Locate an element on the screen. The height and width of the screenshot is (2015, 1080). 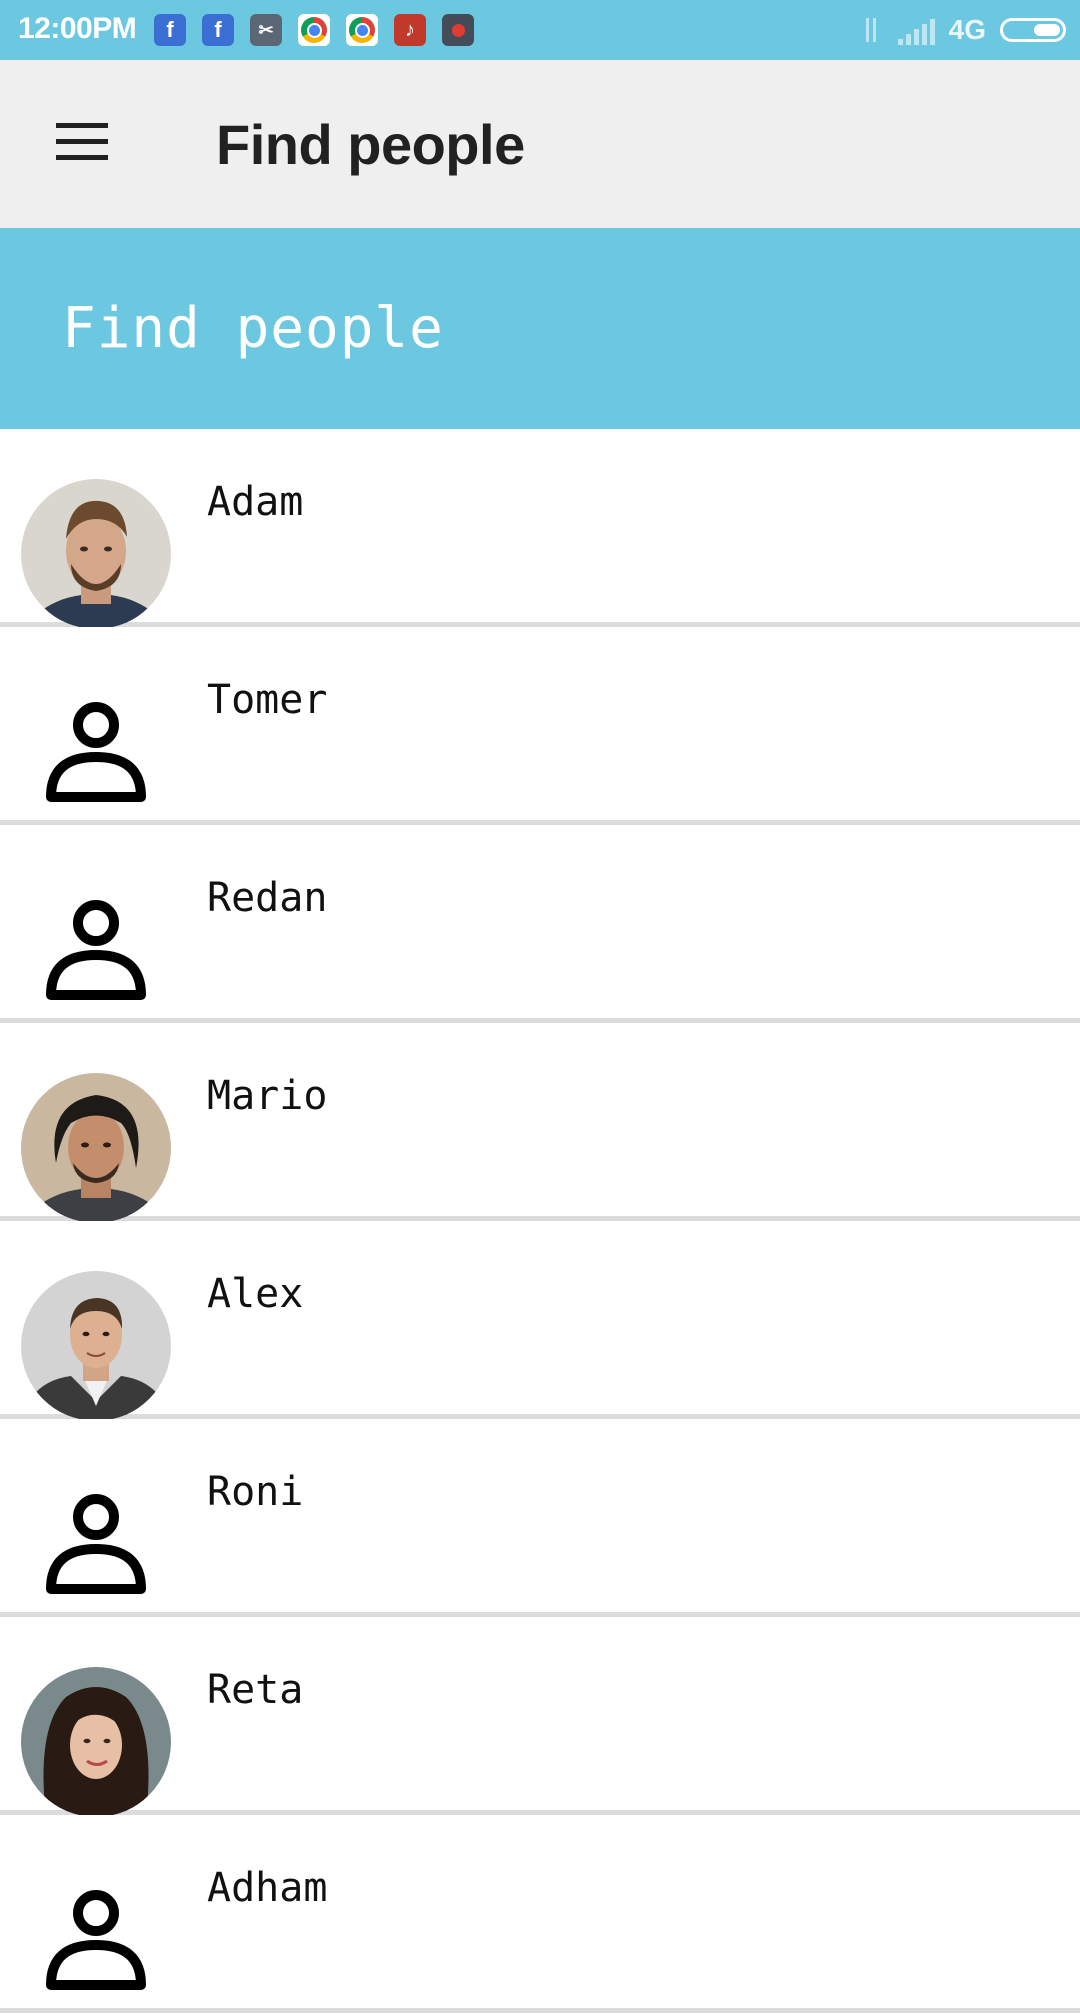
list-item-roni: Roni is located at coordinates (540, 1518).